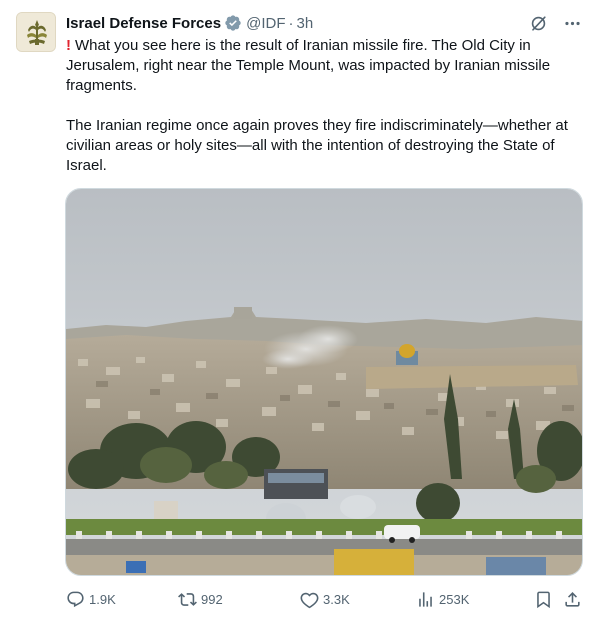 This screenshot has height=624, width=598. I want to click on timestamp: 3h, so click(304, 23).